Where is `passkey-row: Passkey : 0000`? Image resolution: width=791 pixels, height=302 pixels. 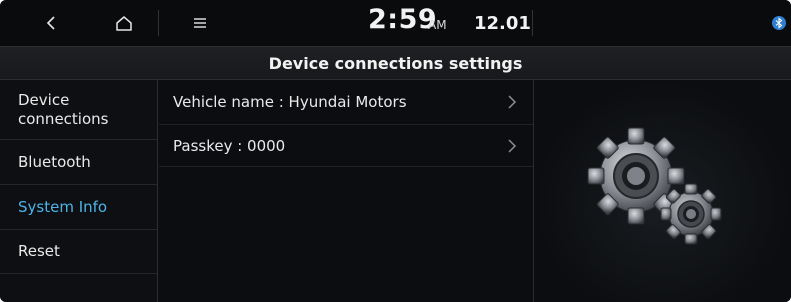 passkey-row: Passkey : 0000 is located at coordinates (346, 146).